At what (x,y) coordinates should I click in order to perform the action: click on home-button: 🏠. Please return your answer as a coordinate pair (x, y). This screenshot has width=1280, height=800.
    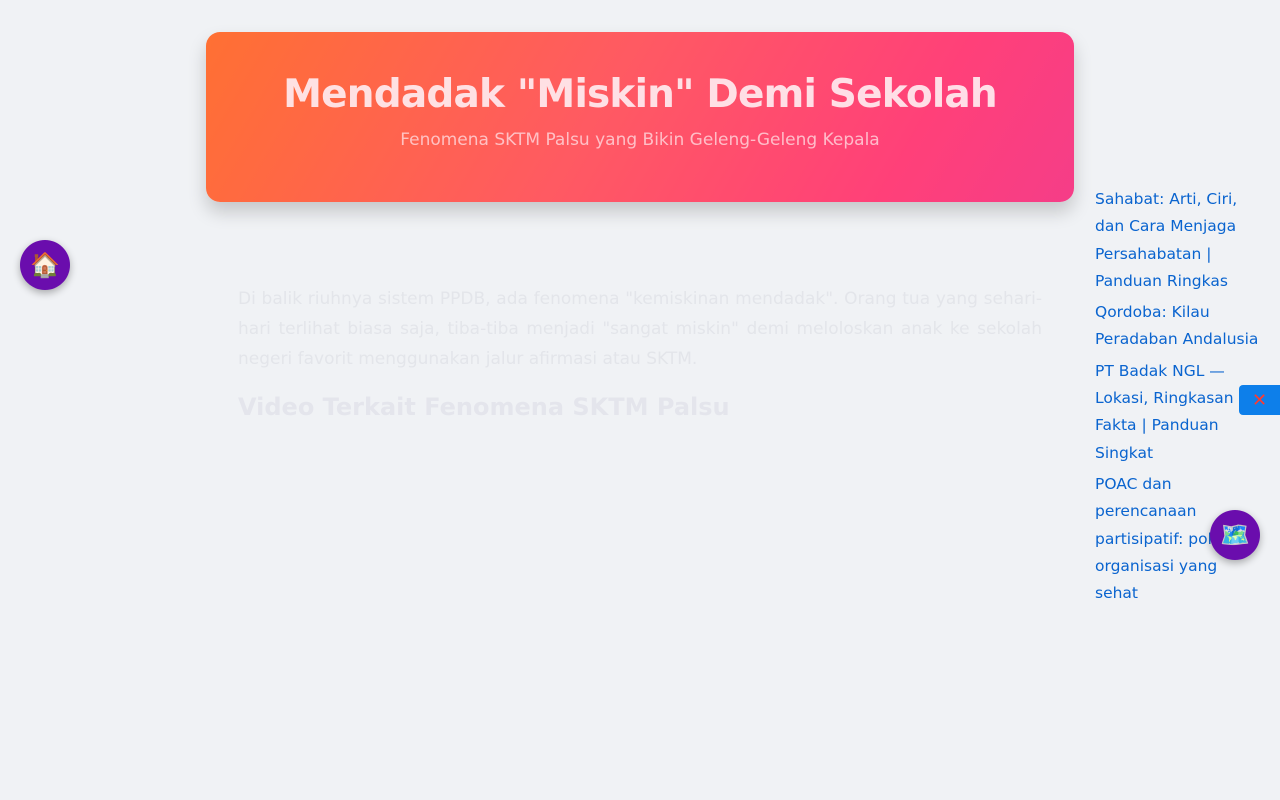
    Looking at the image, I should click on (45, 265).